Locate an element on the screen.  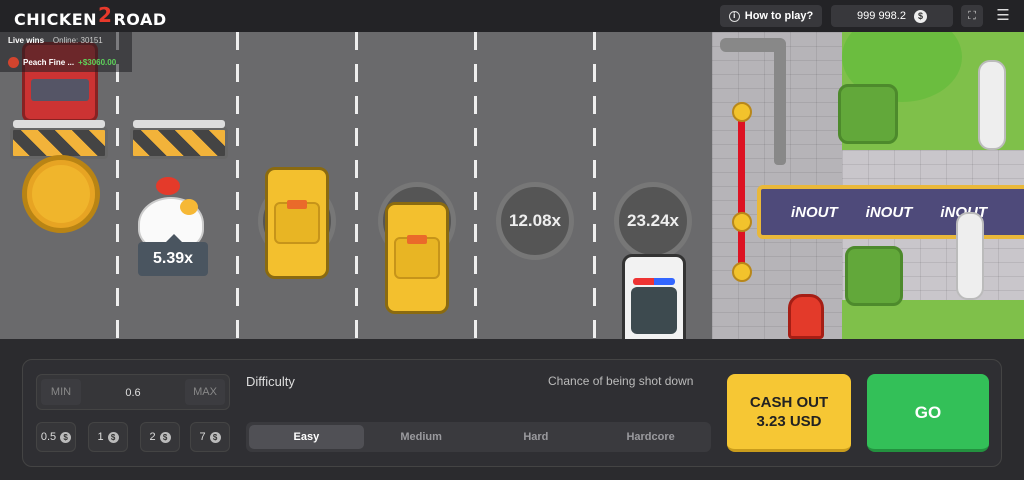
quick-bet-button: 2 $ is located at coordinates (160, 437).